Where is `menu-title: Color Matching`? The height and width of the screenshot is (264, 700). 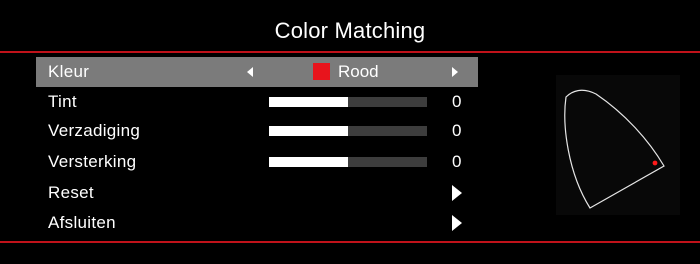
menu-title: Color Matching is located at coordinates (350, 30).